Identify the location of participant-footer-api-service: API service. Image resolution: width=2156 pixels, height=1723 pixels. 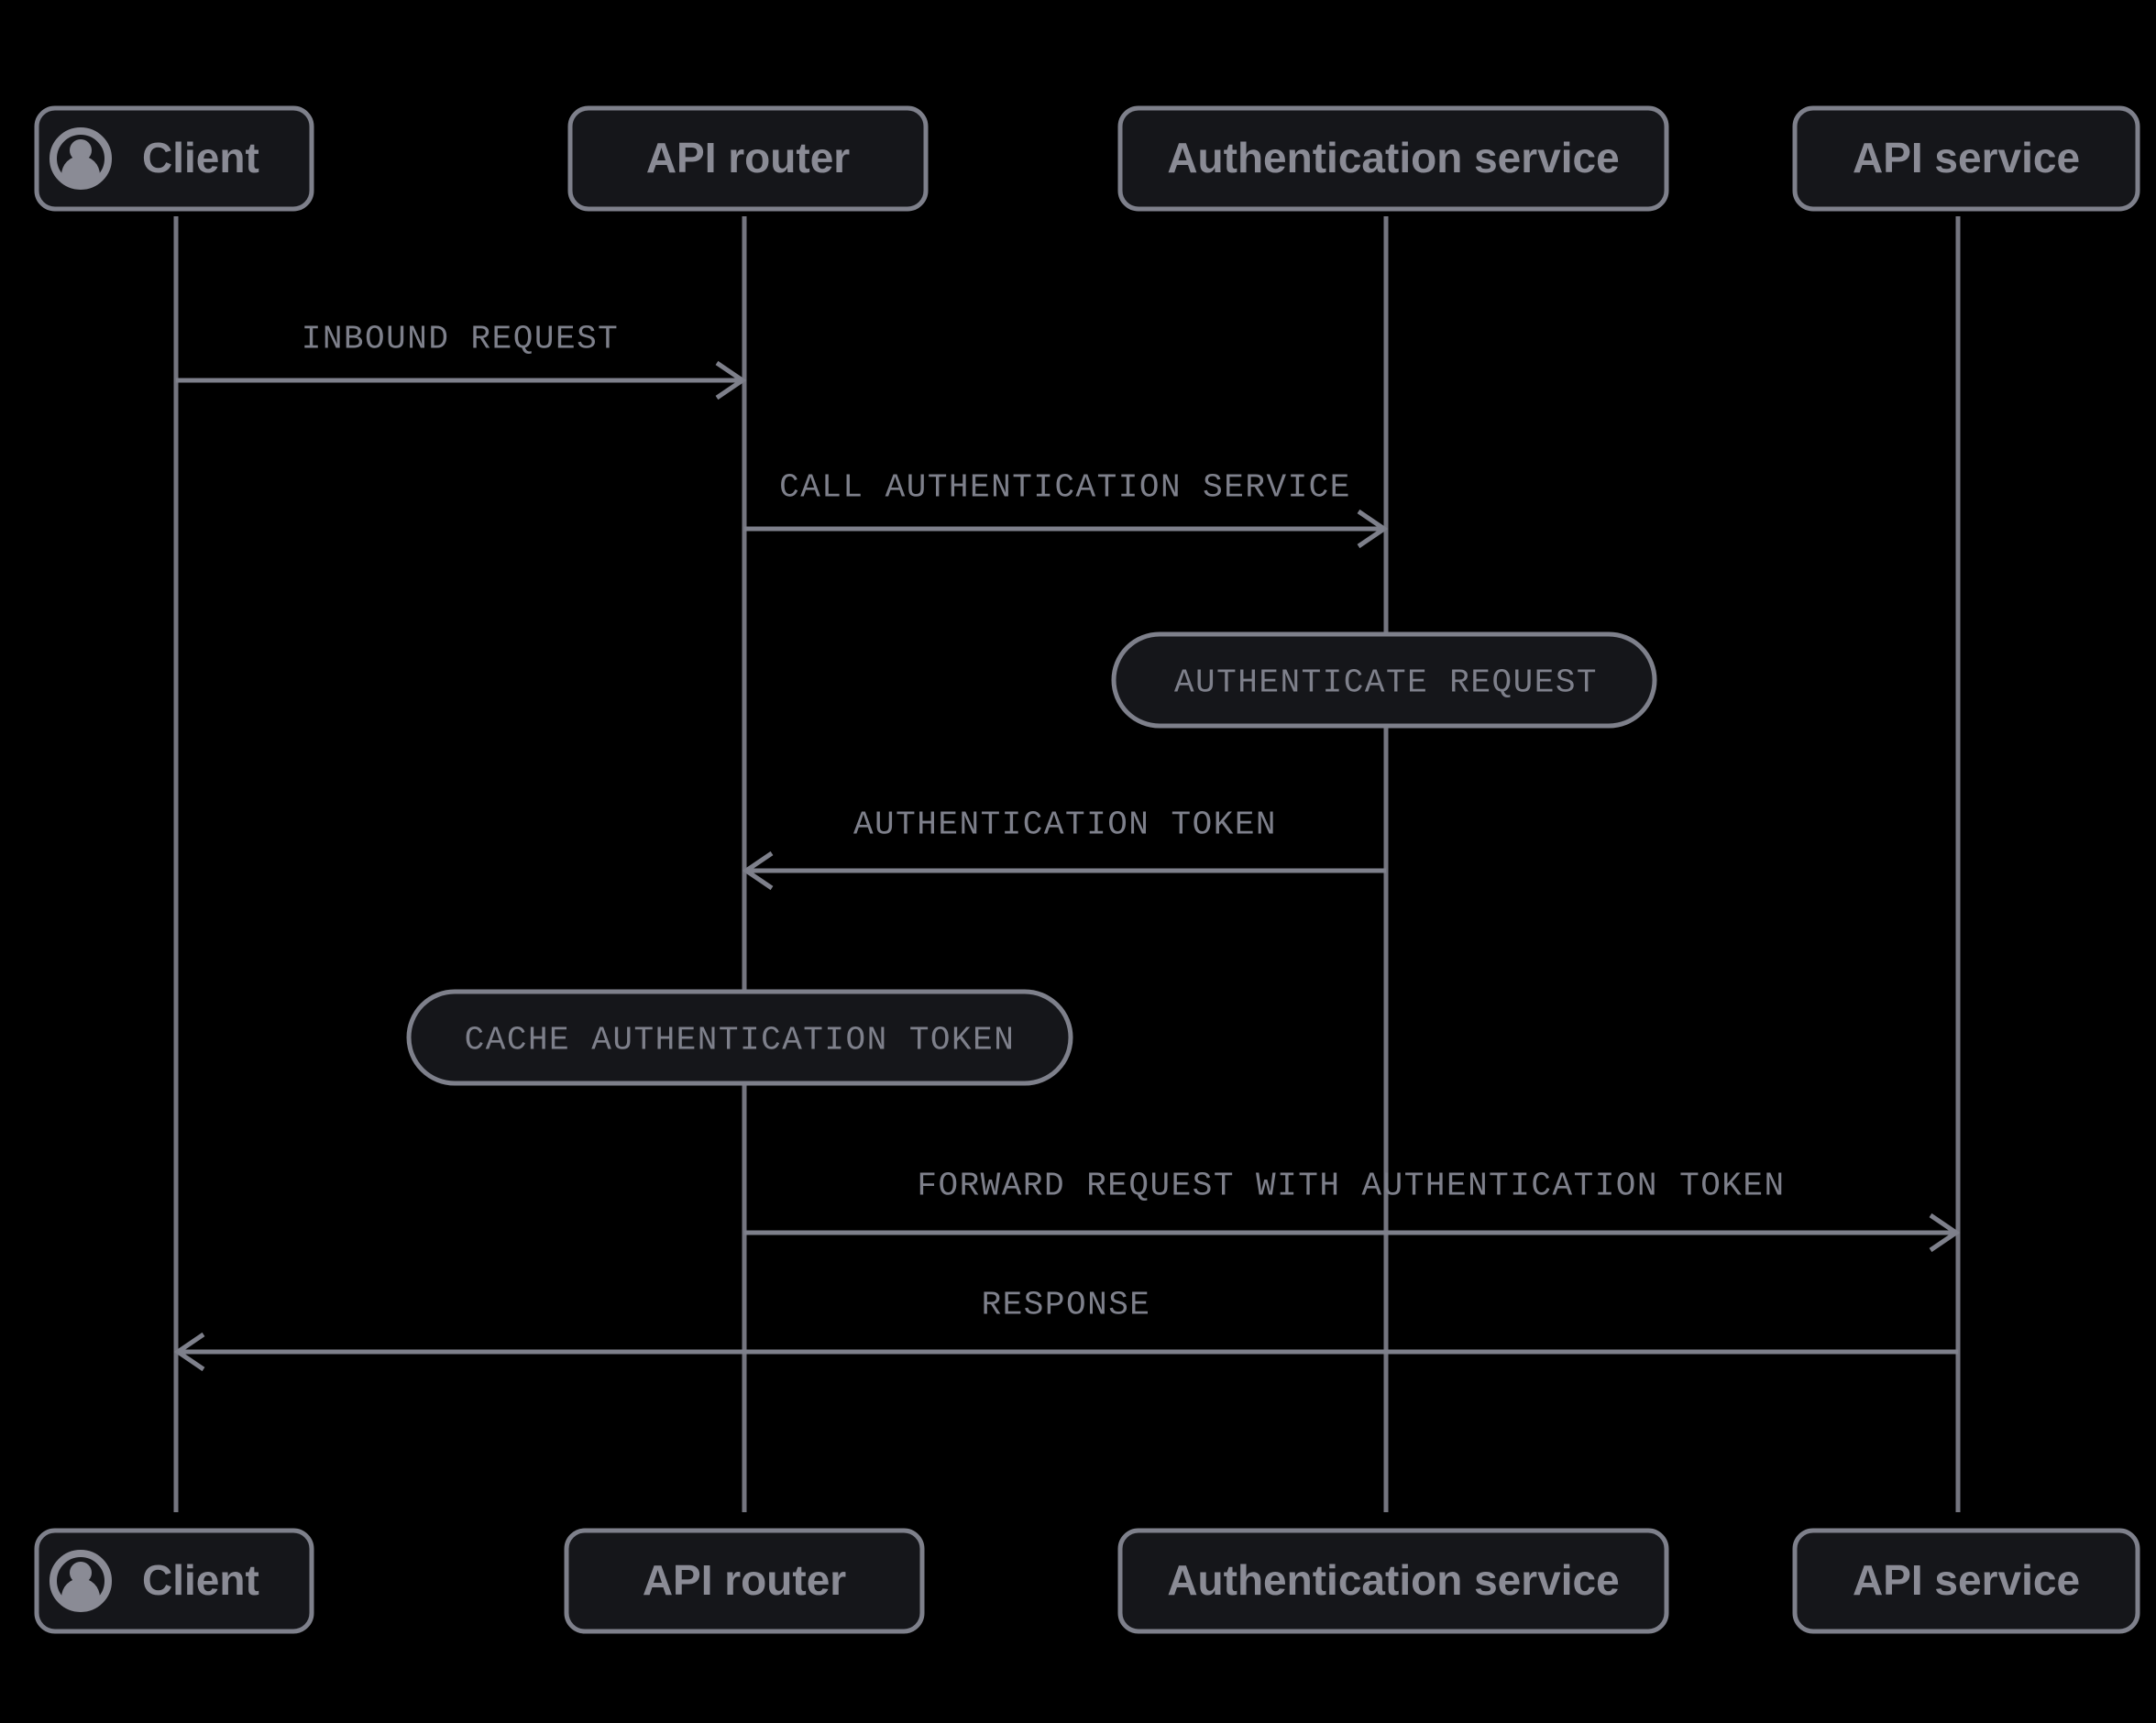
(1966, 1581).